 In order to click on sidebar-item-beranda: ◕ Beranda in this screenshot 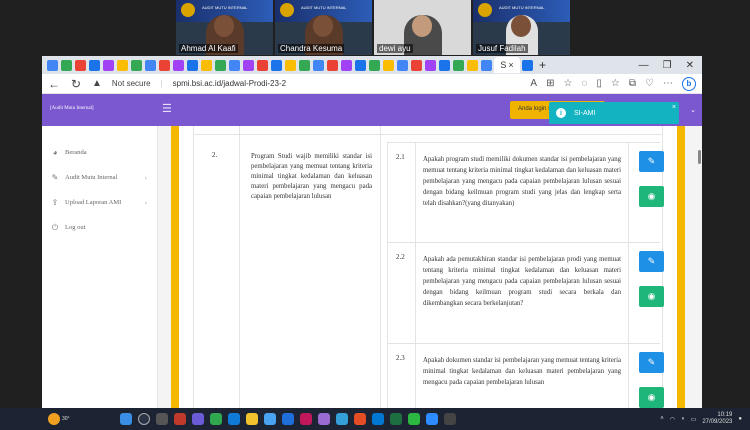, I will do `click(99, 152)`.